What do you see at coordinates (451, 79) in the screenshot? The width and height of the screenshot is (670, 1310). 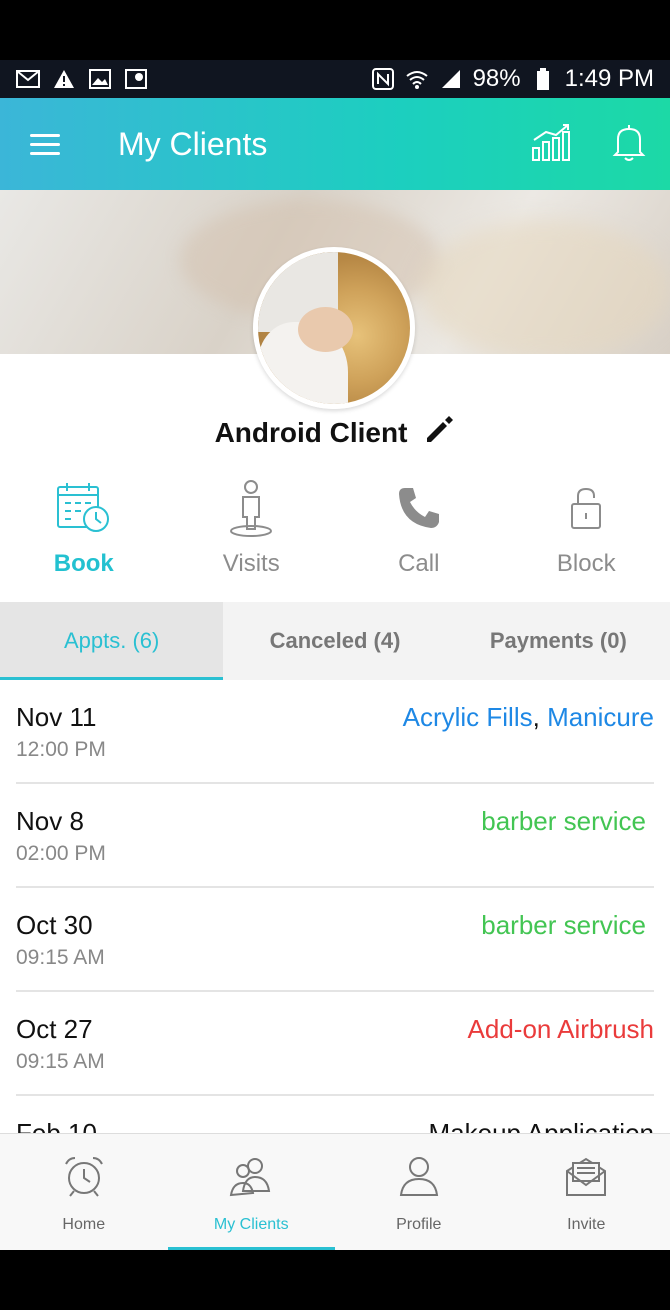 I see `signal-icon` at bounding box center [451, 79].